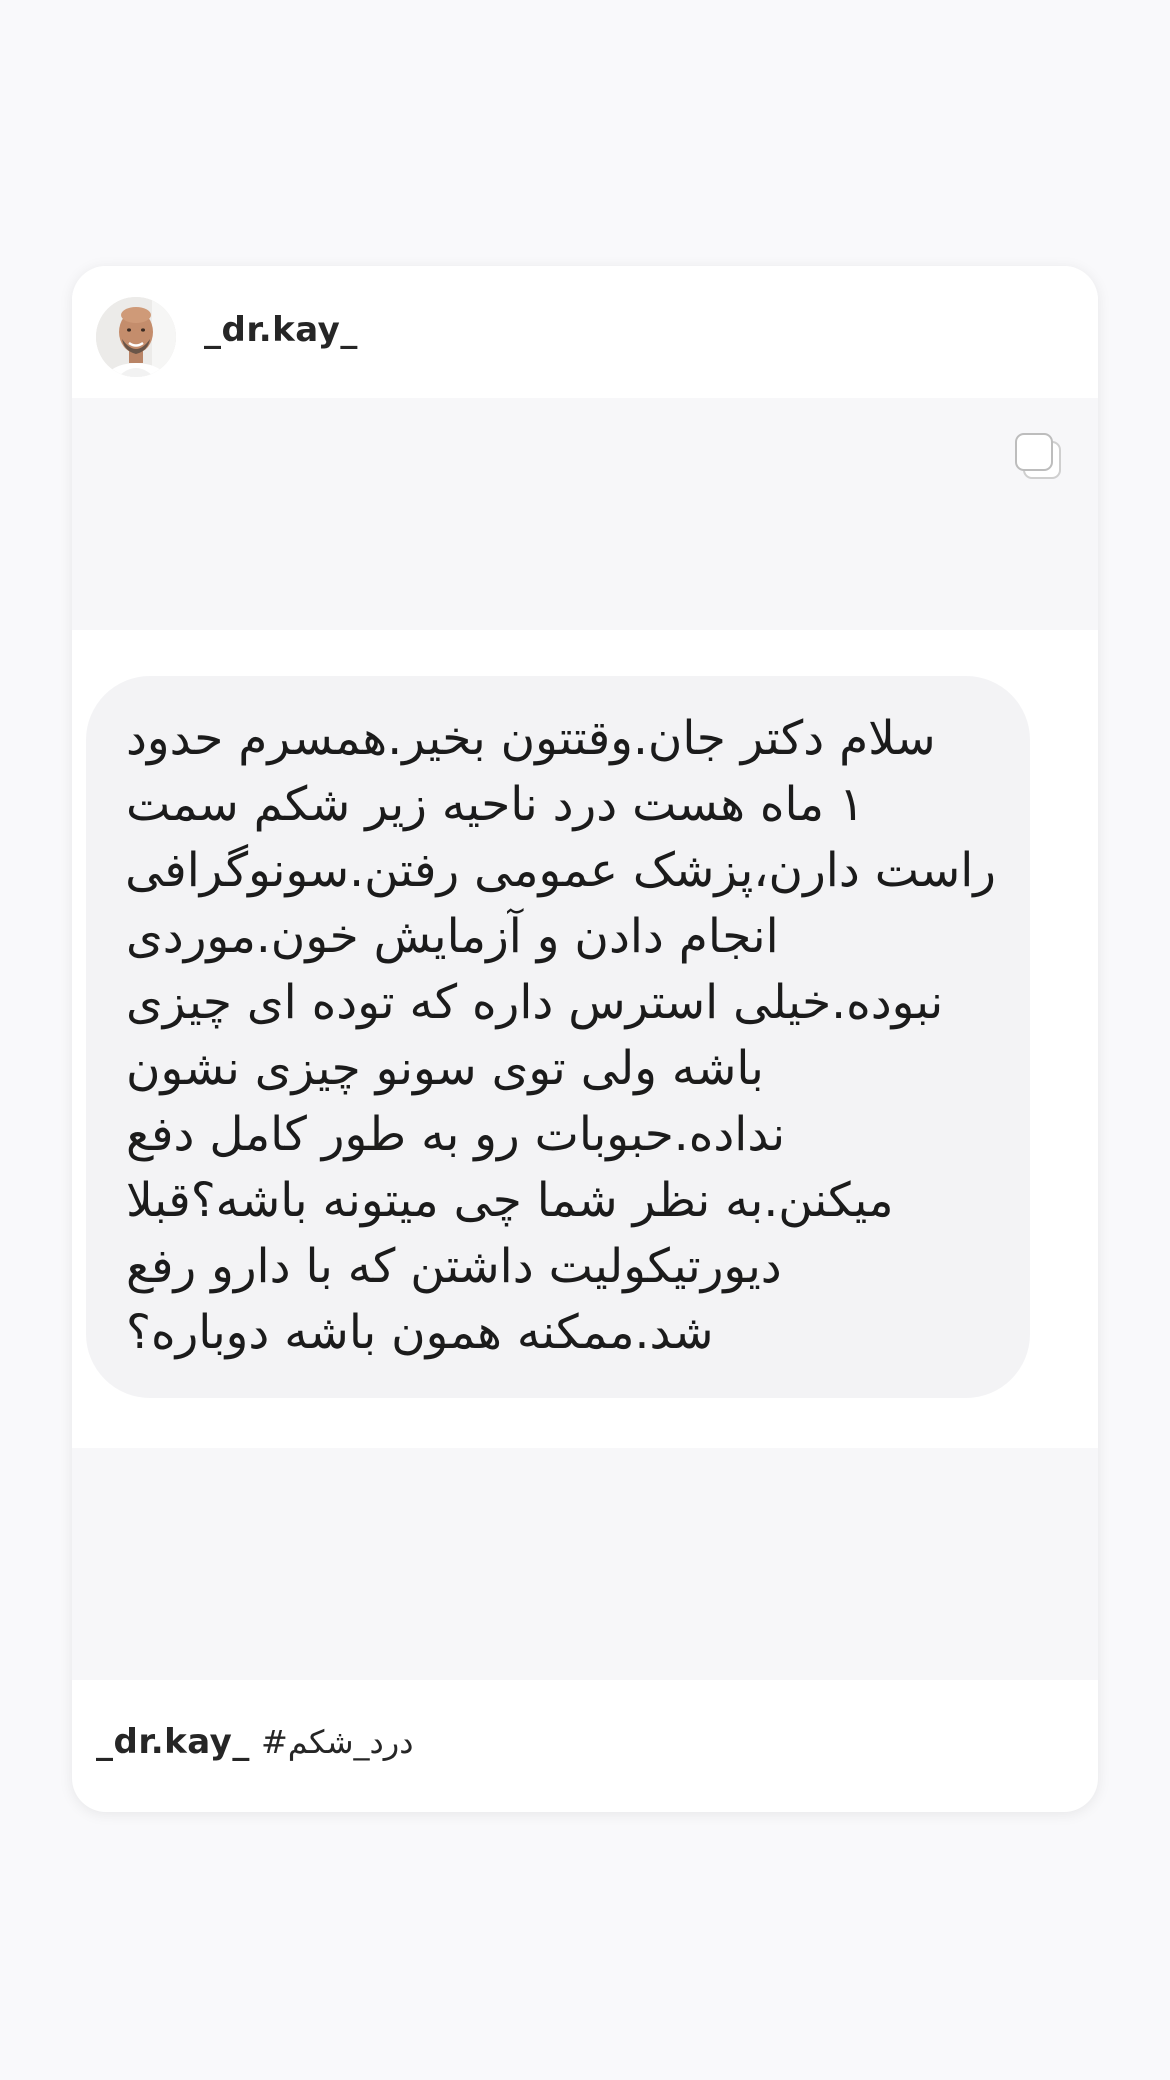  What do you see at coordinates (510, 1200) in the screenshot?
I see `message-line: میکنن.به نظر شما چی میتونه باشه؟قبلا` at bounding box center [510, 1200].